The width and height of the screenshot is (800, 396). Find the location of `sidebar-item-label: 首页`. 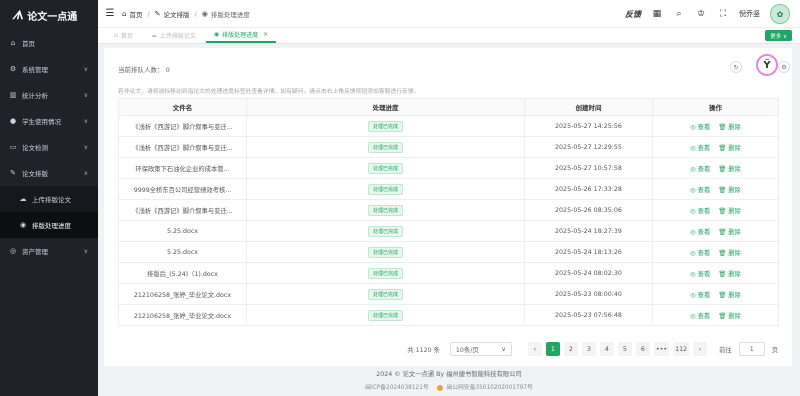

sidebar-item-label: 首页 is located at coordinates (28, 44).